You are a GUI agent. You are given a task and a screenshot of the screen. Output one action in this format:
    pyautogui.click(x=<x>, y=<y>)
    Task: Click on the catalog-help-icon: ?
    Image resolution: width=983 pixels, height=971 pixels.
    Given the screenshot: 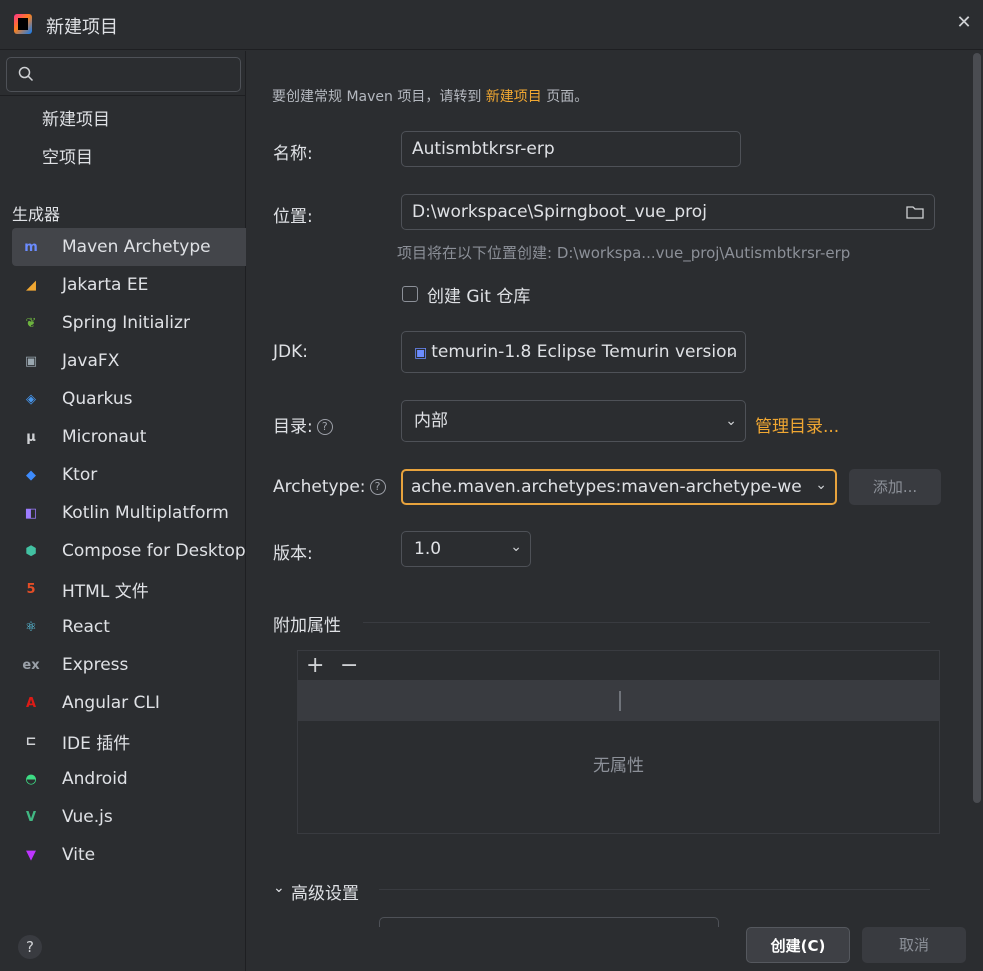 What is the action you would take?
    pyautogui.click(x=324, y=427)
    